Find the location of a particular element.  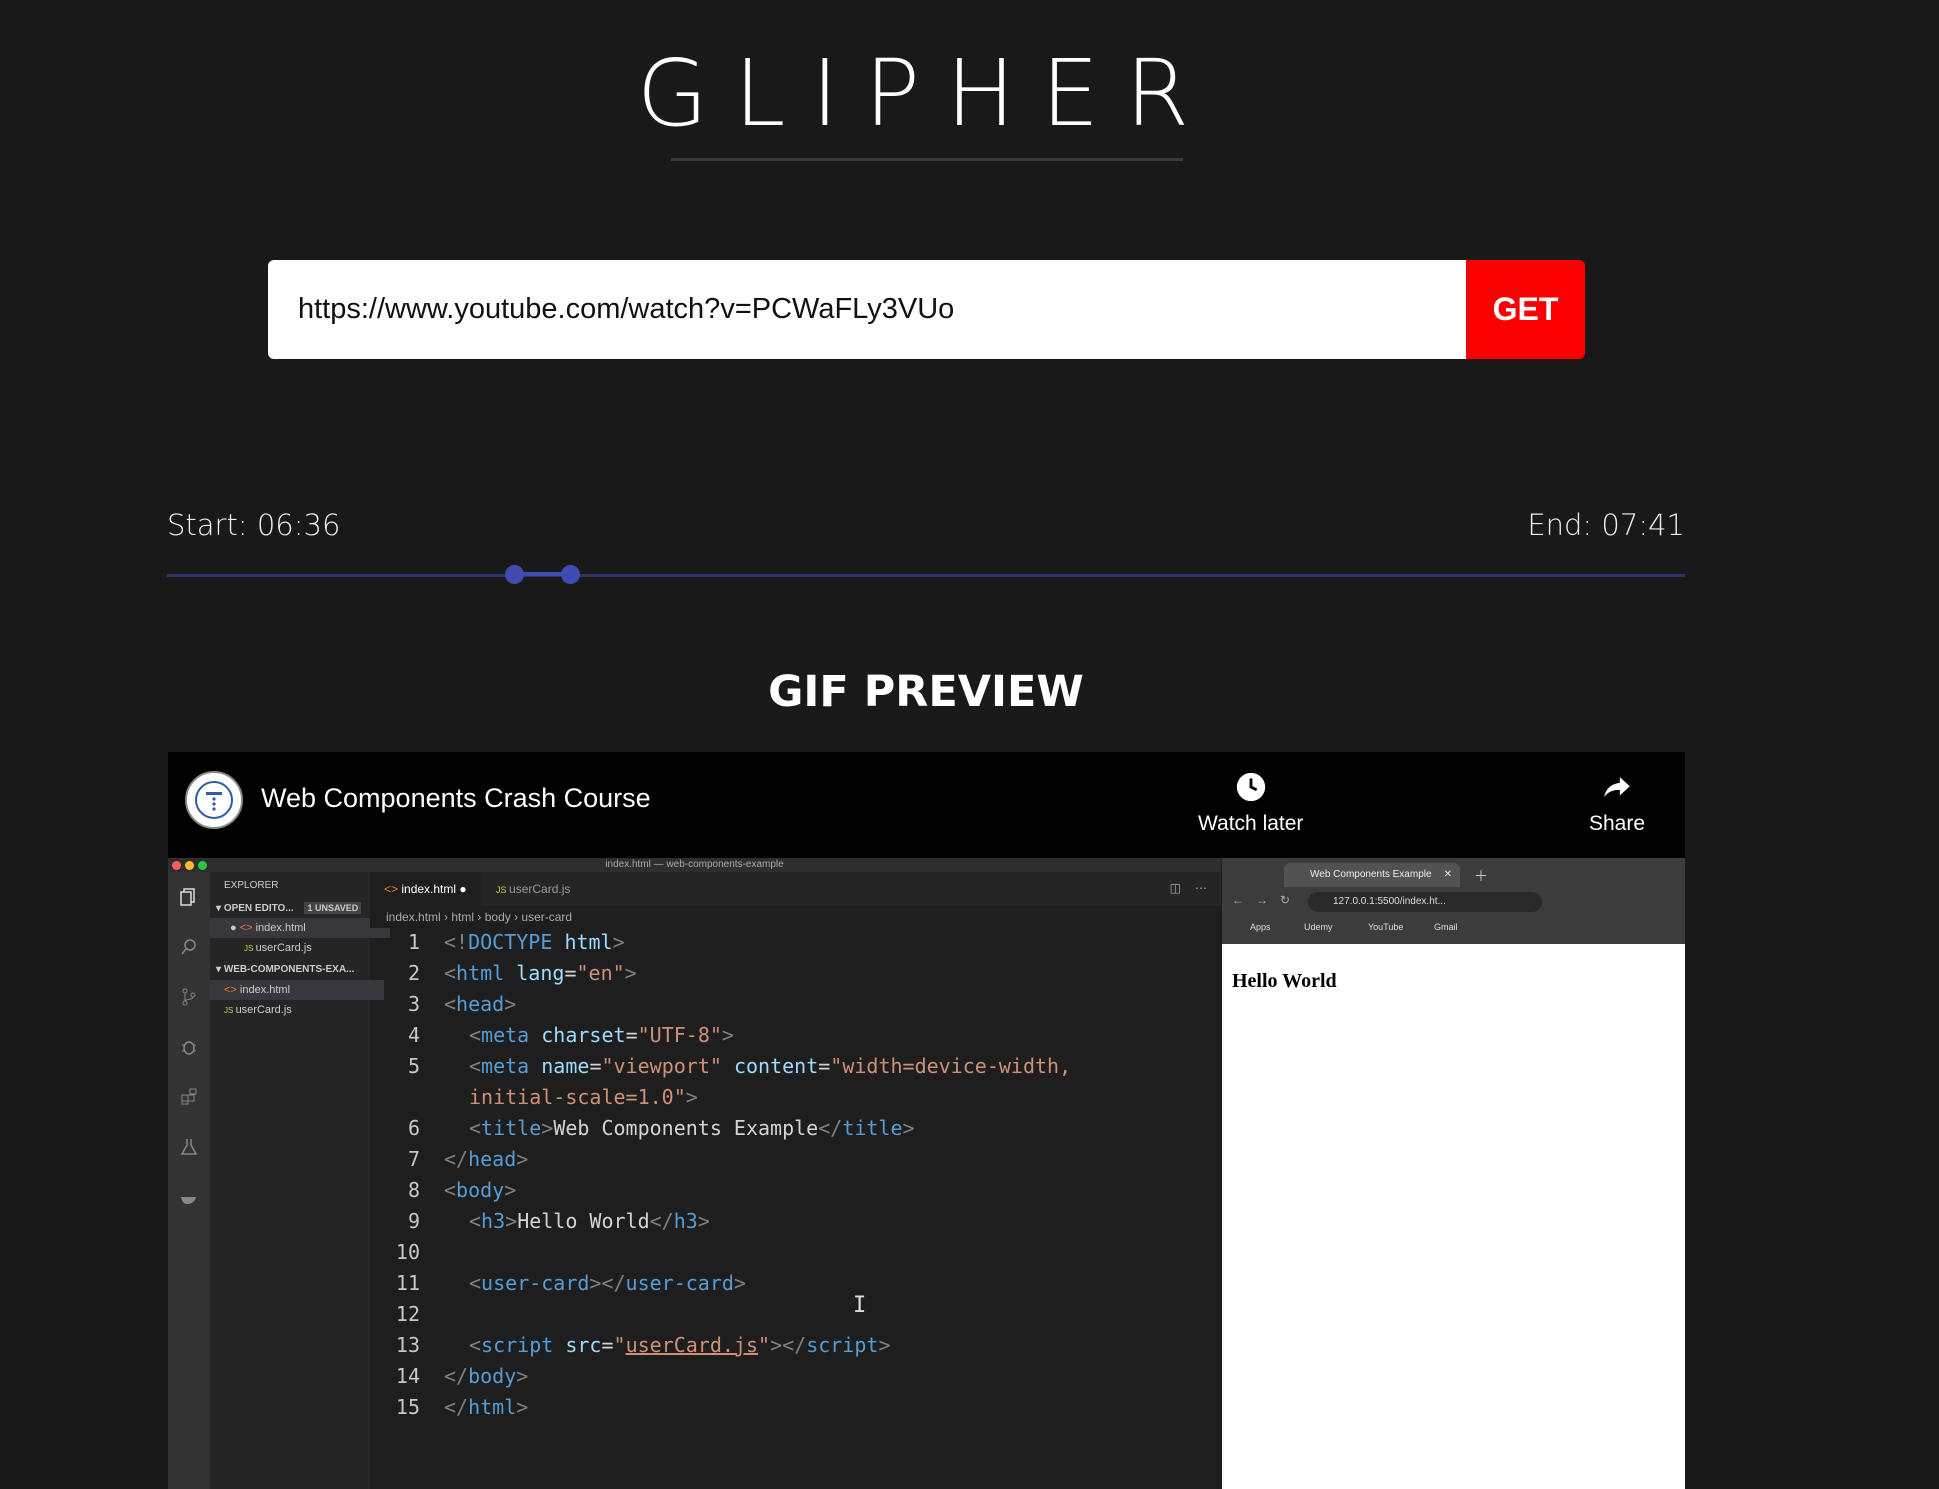

project-file-label: index.html is located at coordinates (265, 990).